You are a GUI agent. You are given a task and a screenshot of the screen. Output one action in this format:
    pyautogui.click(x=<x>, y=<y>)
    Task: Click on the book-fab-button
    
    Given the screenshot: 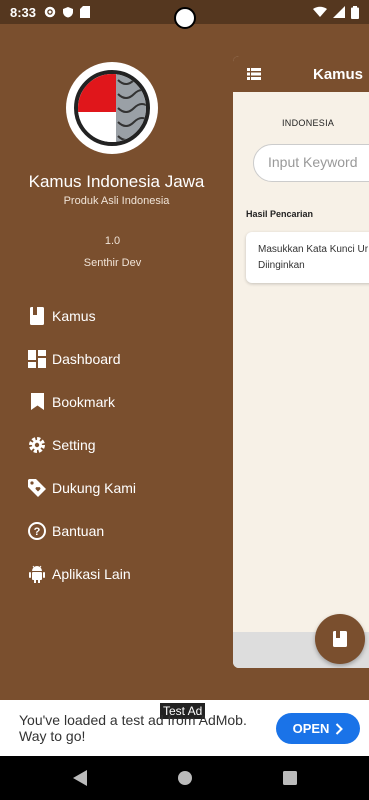 What is the action you would take?
    pyautogui.click(x=340, y=639)
    